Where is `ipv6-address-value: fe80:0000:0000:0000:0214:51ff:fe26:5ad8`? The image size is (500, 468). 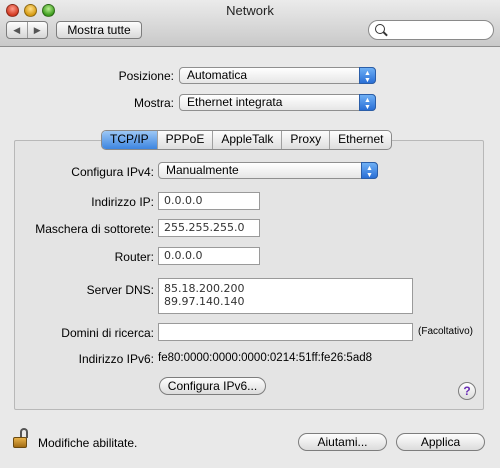
ipv6-address-value: fe80:0000:0000:0000:0214:51ff:fe26:5ad8 is located at coordinates (265, 358).